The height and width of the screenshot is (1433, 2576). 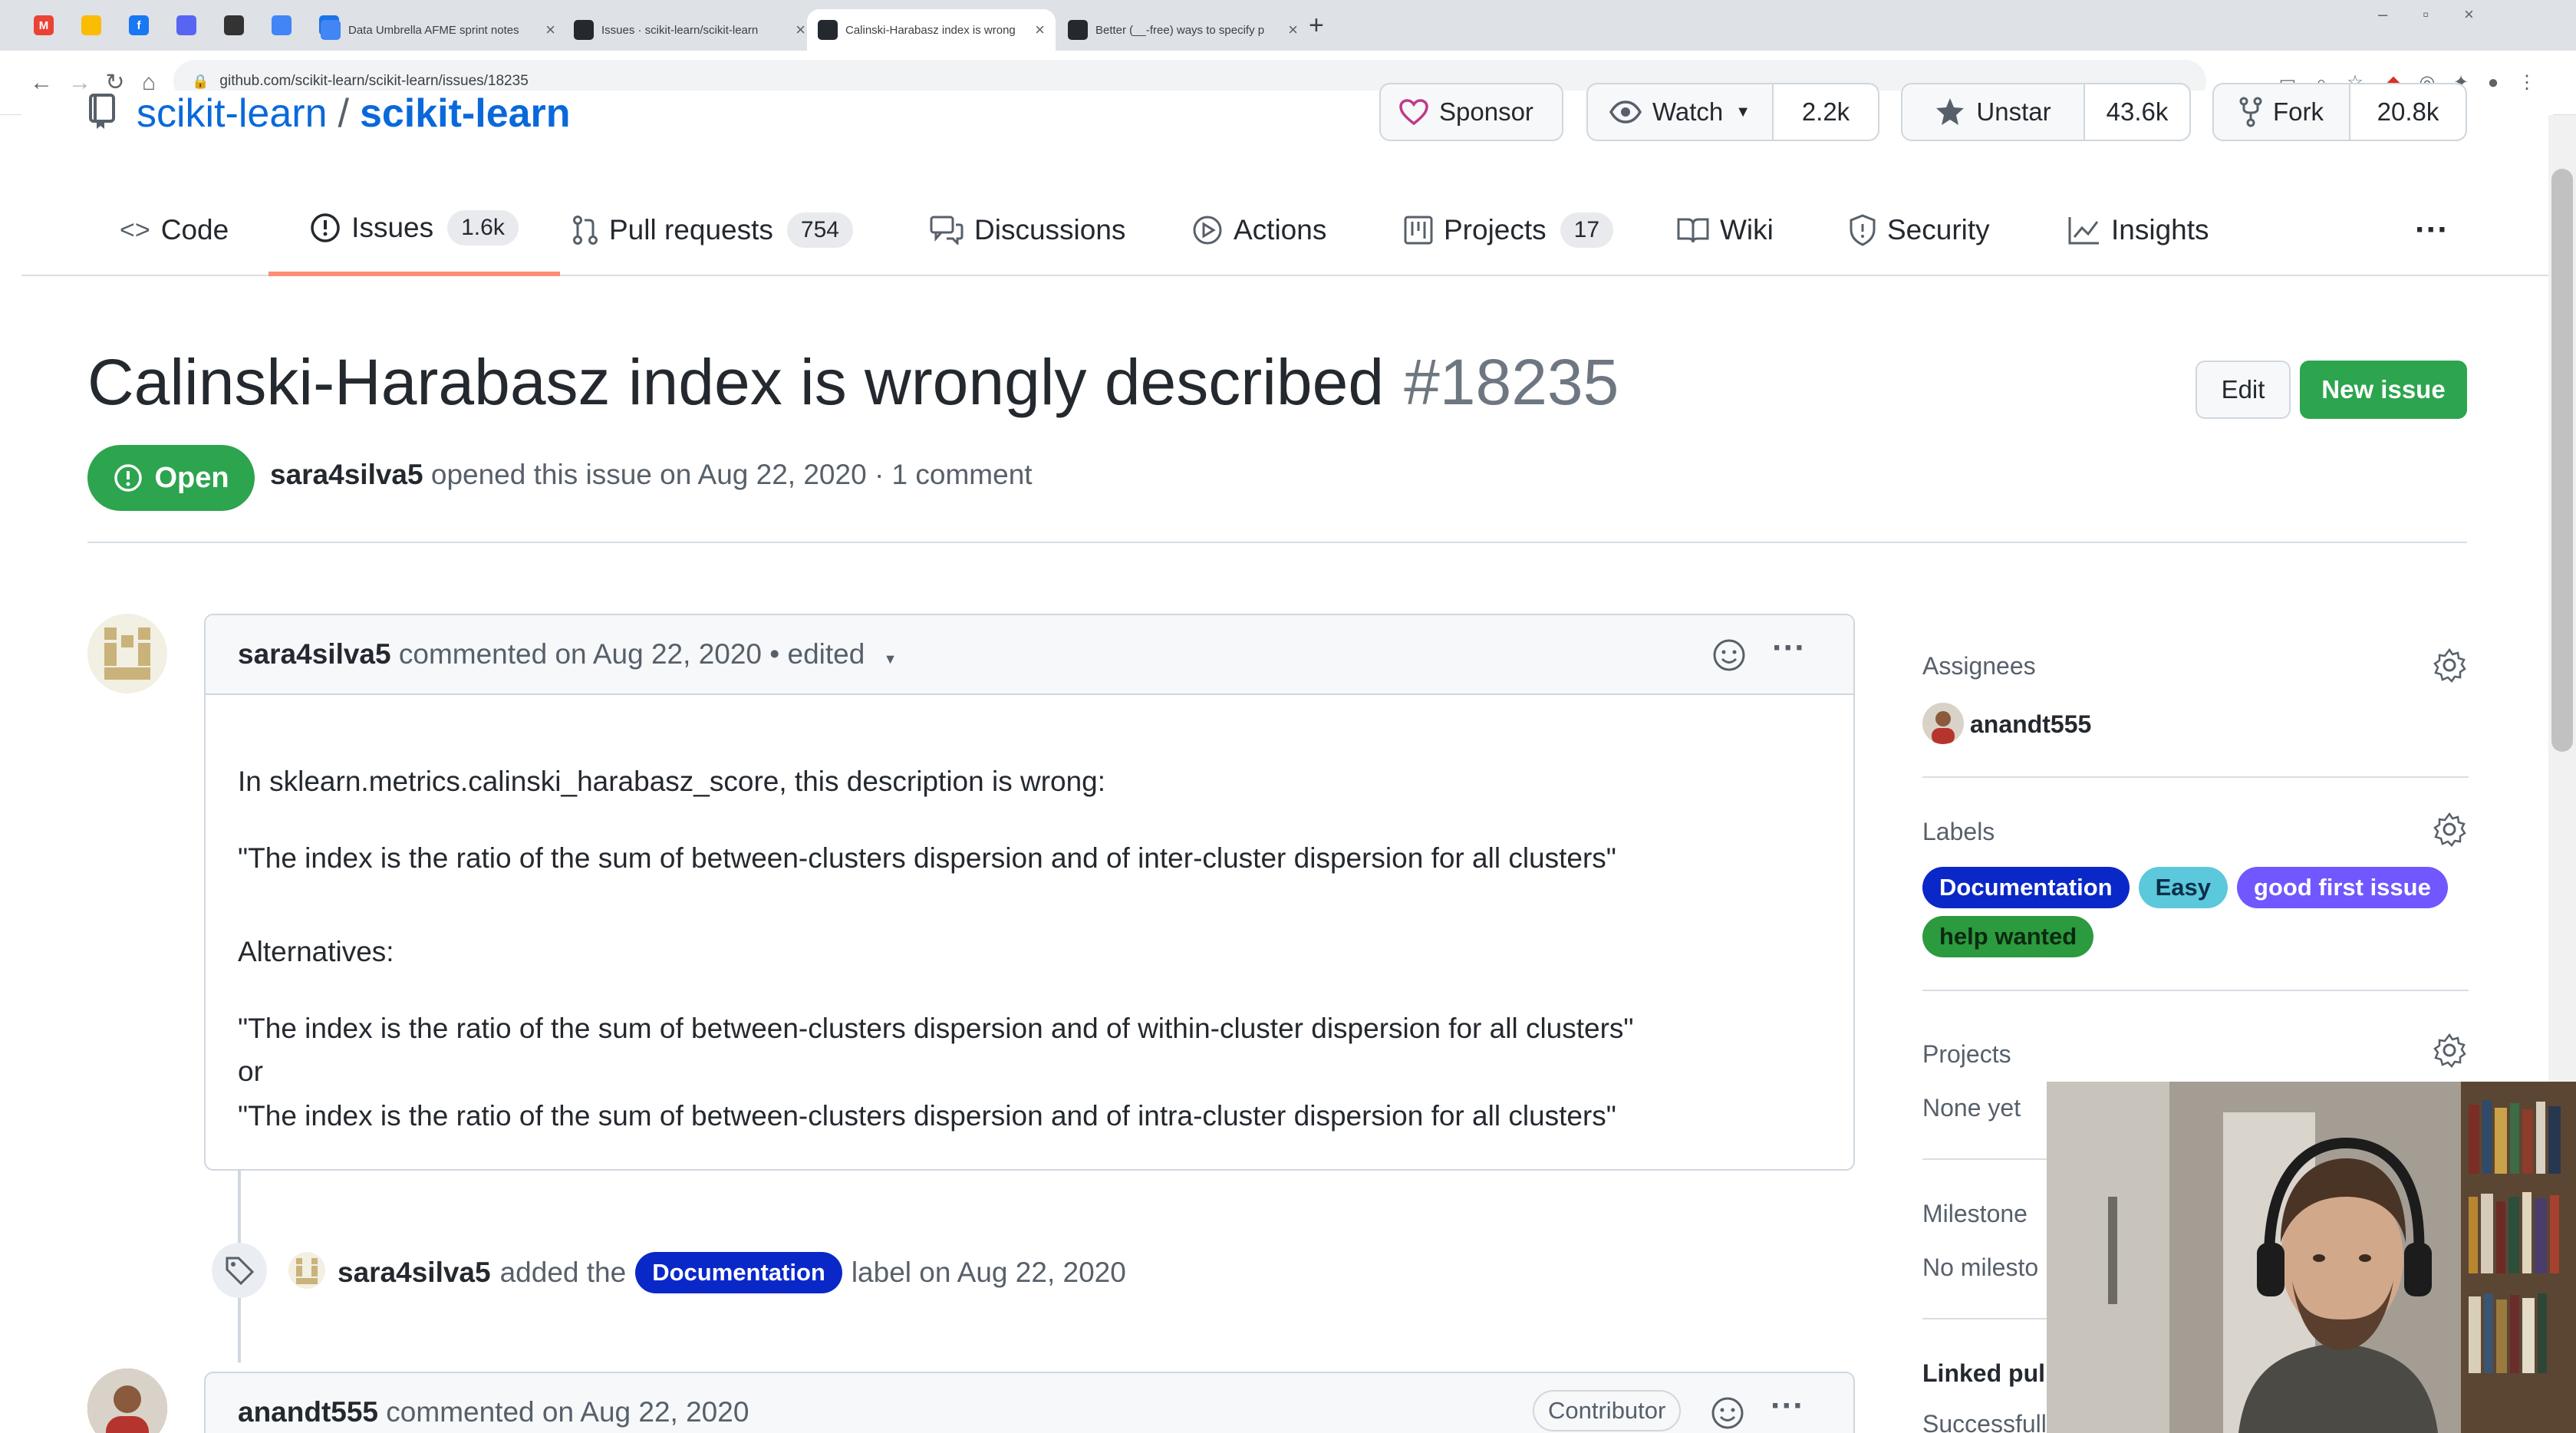 I want to click on identicon-avatar, so click(x=127, y=654).